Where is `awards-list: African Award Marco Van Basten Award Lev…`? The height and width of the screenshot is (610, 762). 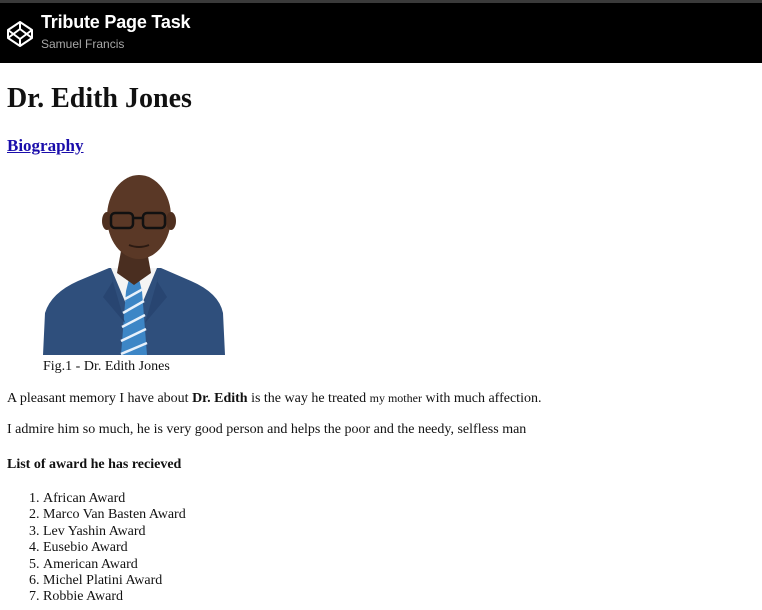 awards-list: African Award Marco Van Basten Award Lev… is located at coordinates (93, 548).